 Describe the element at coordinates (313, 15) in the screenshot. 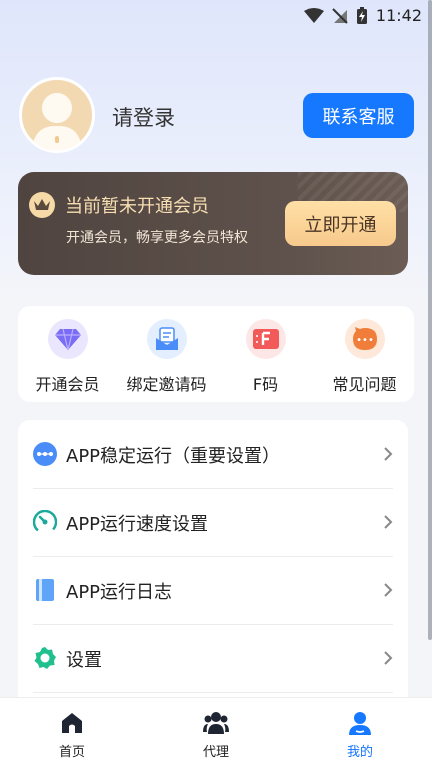

I see `wifi-icon` at that location.